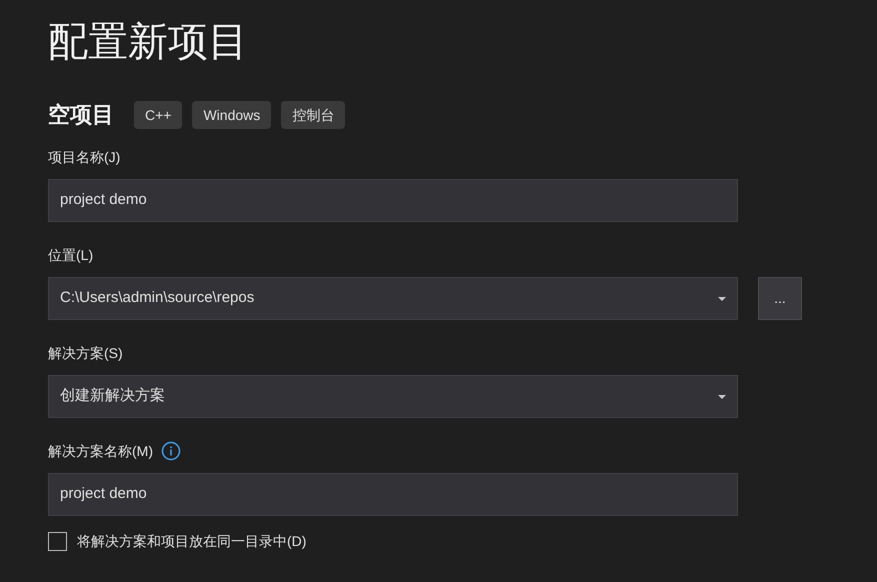  Describe the element at coordinates (85, 353) in the screenshot. I see `field-label: 解决方案(S)` at that location.